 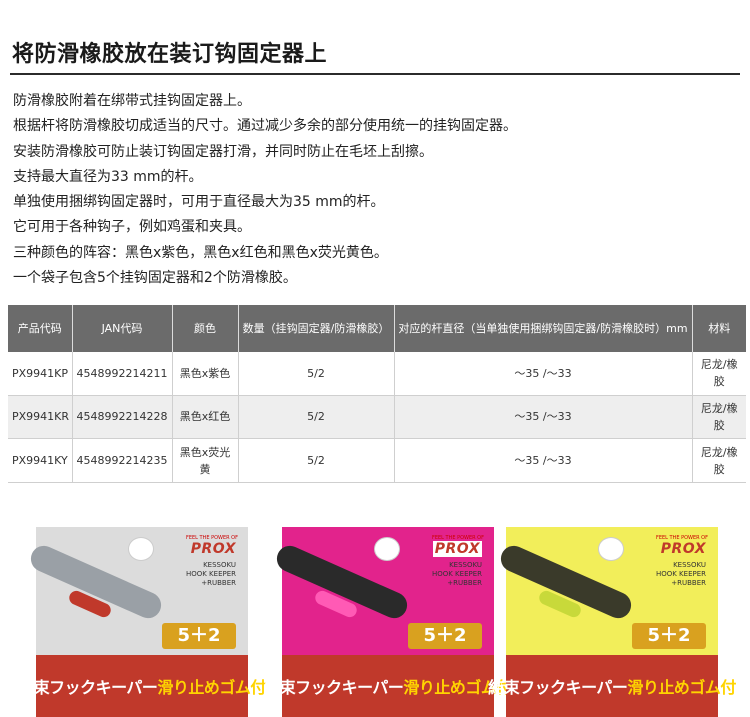 What do you see at coordinates (170, 54) in the screenshot?
I see `page-title: 将防滑橡胶放在装订钩固定器上` at bounding box center [170, 54].